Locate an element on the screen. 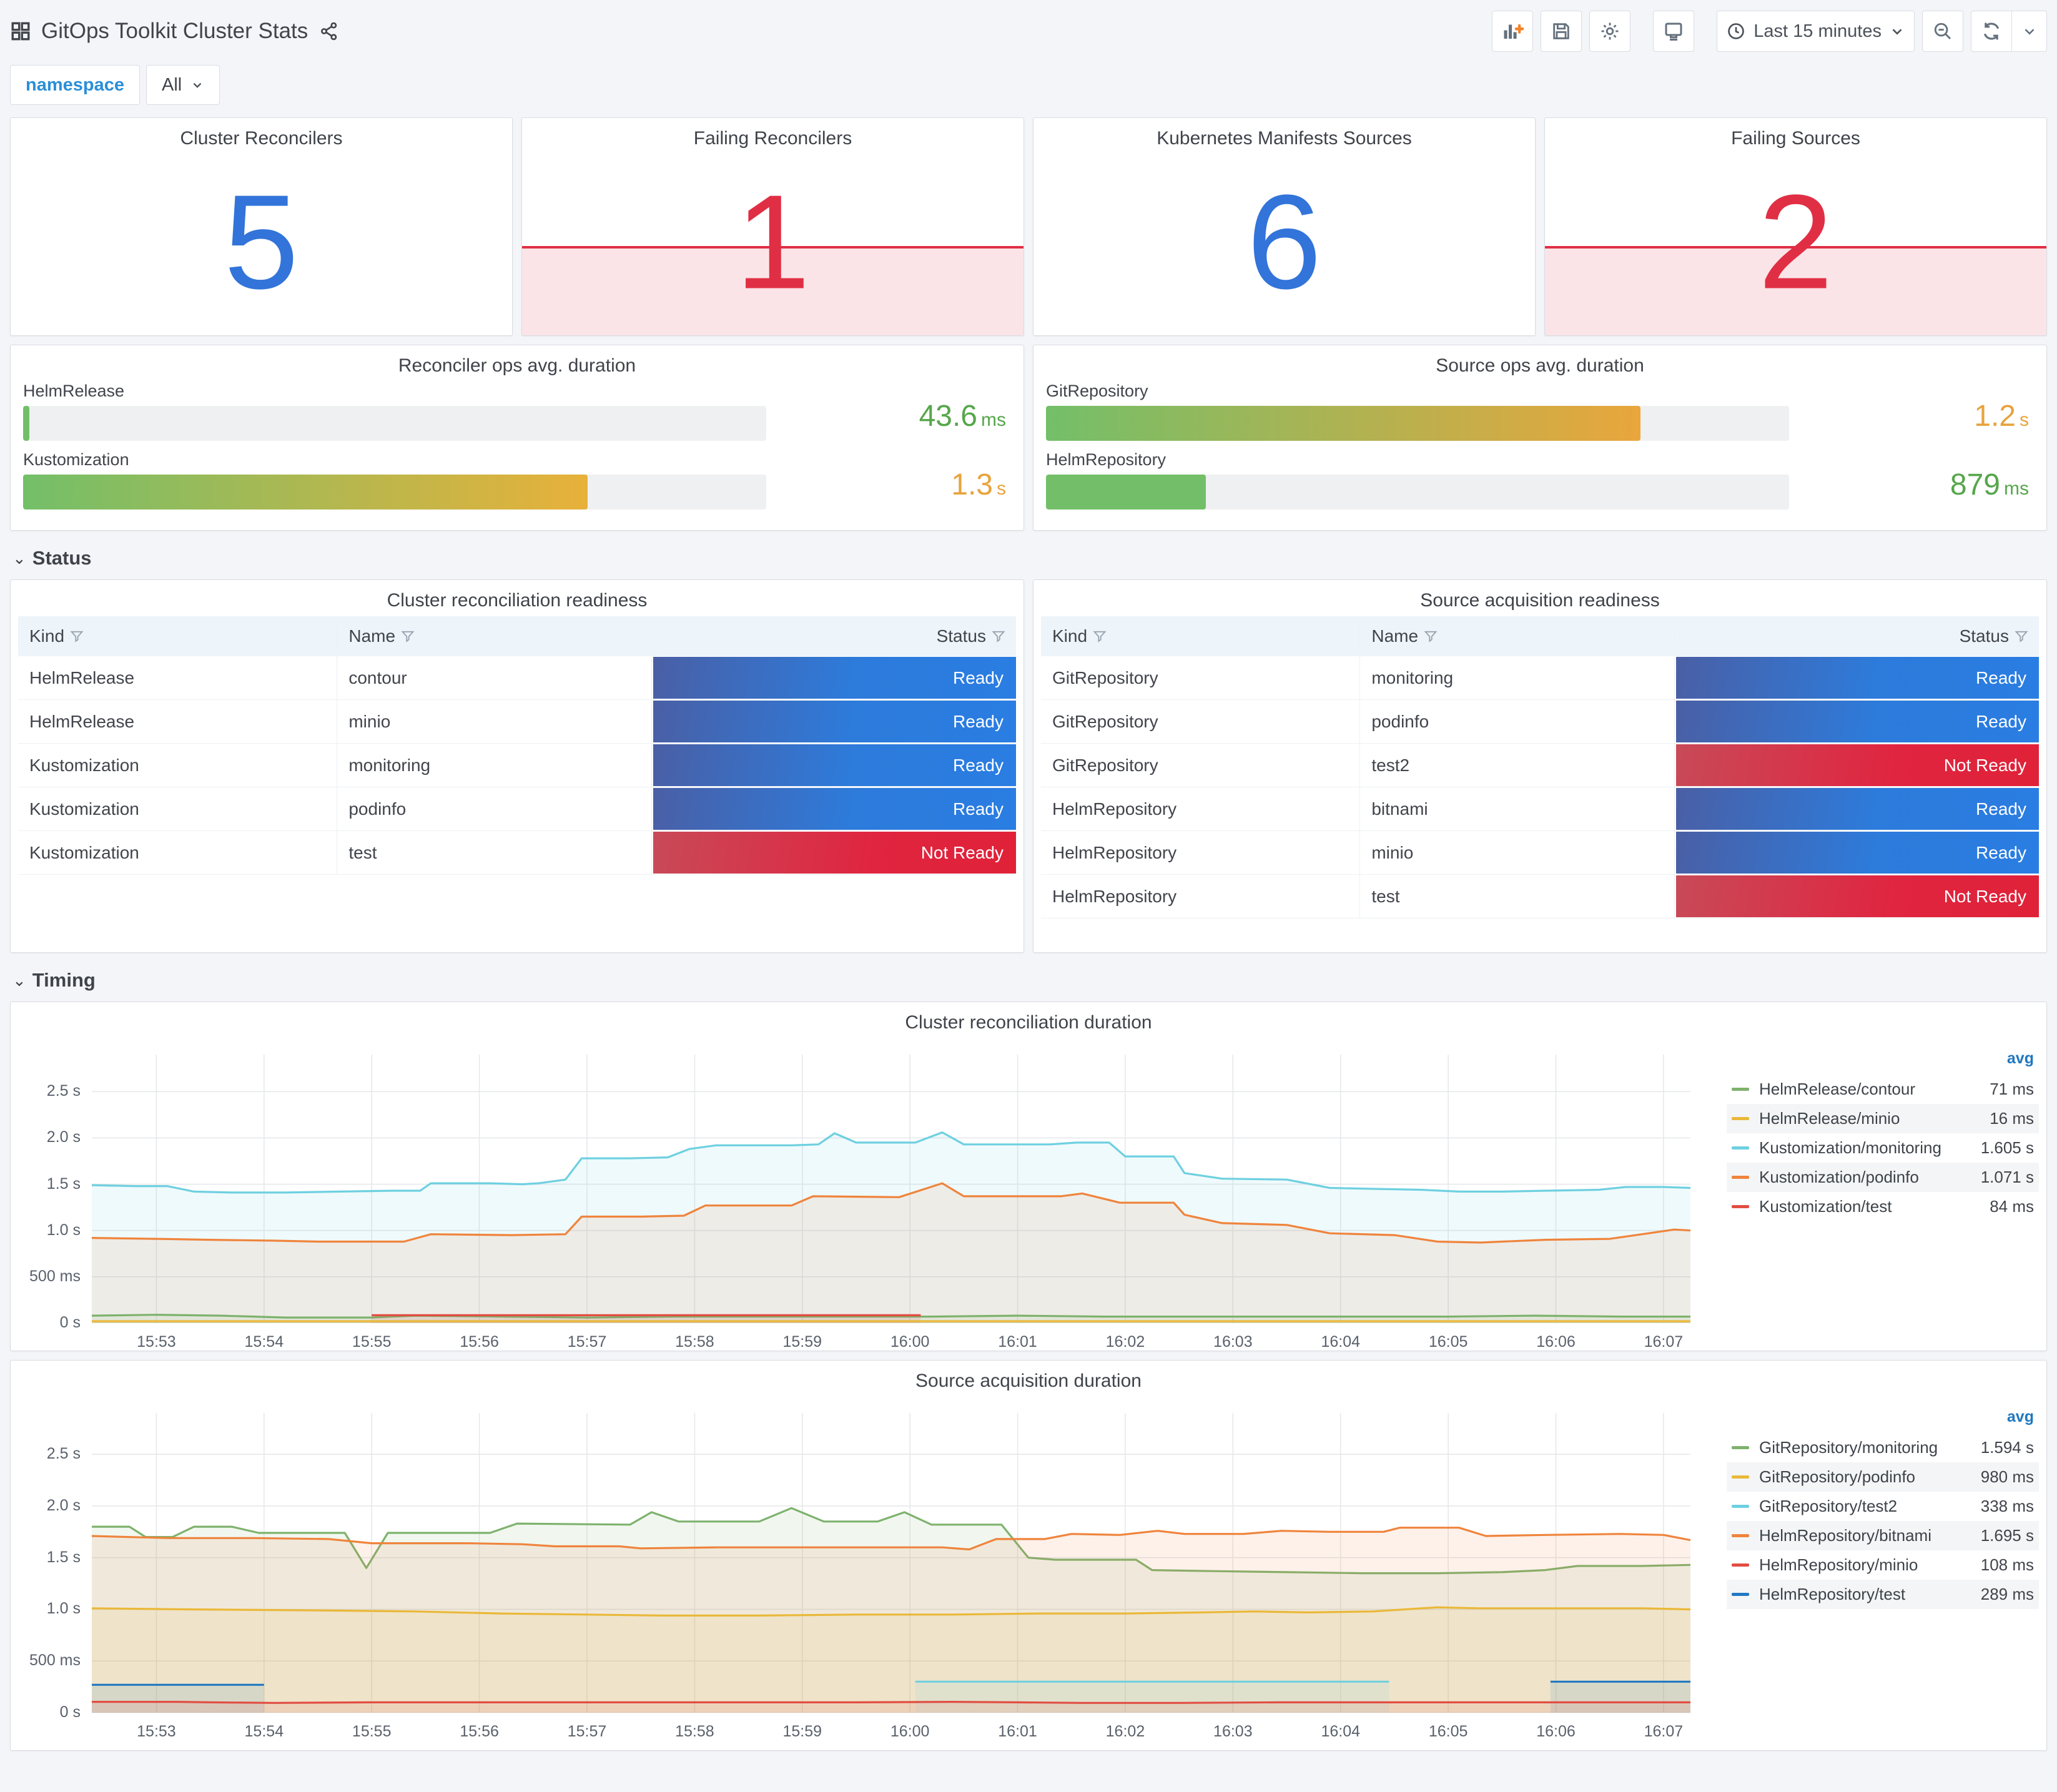  share-icon is located at coordinates (329, 31).